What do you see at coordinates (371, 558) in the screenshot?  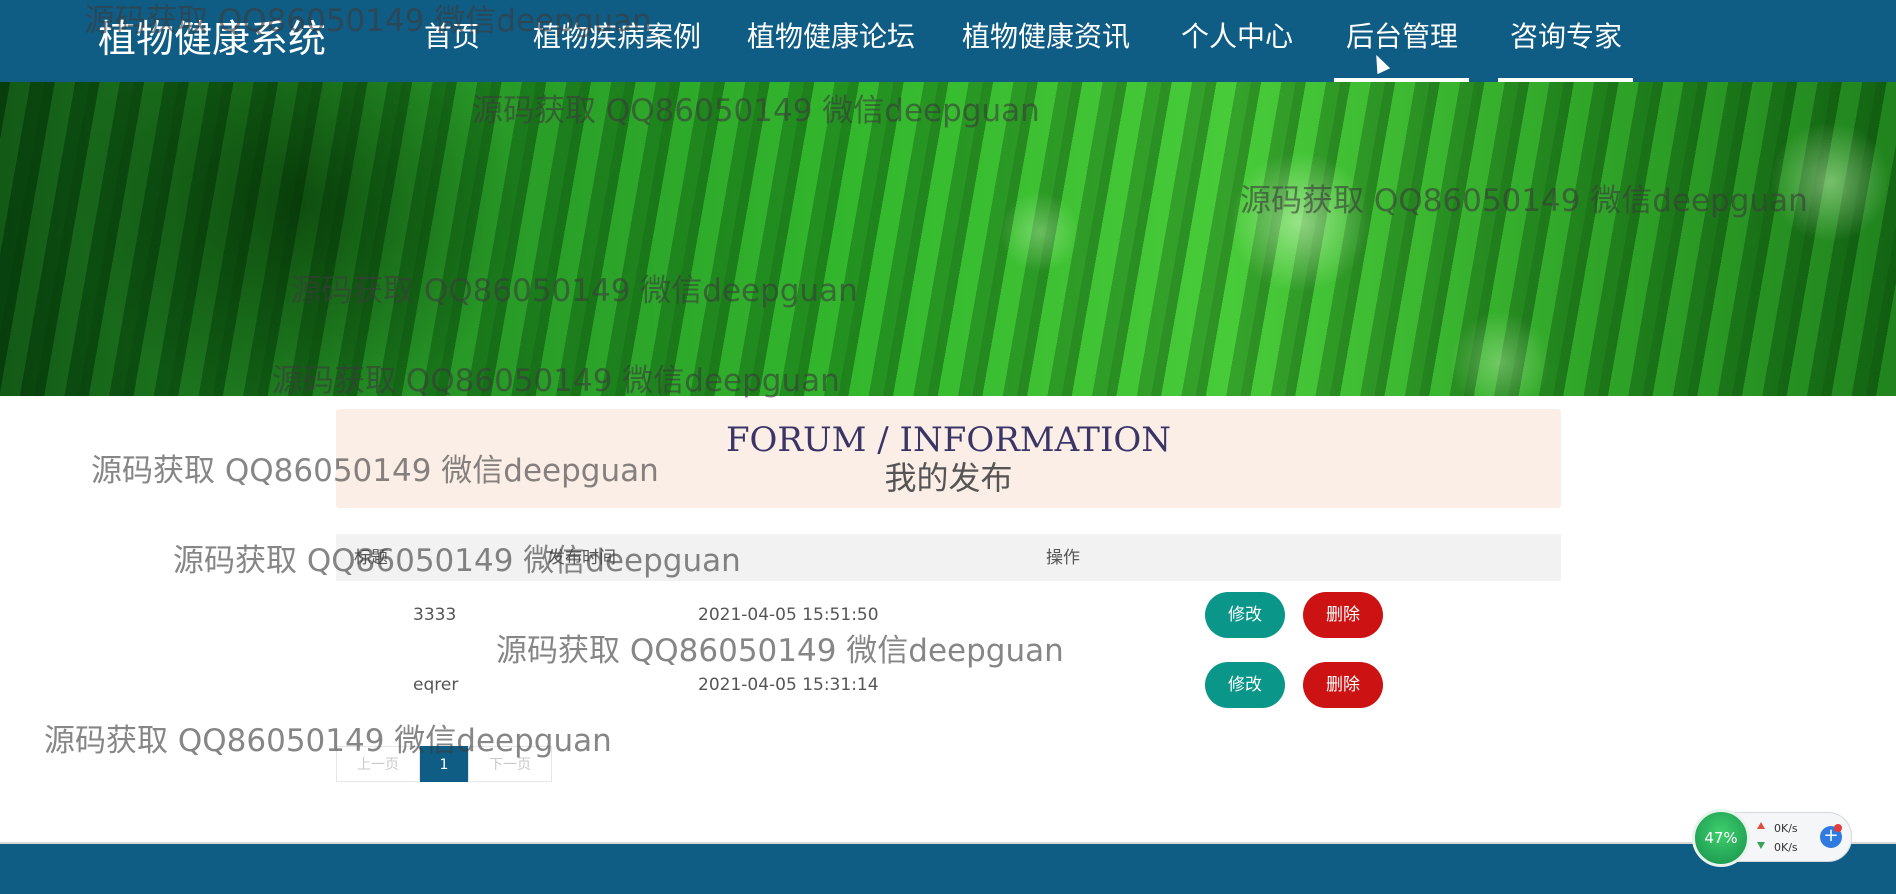 I see `column-title: 标题` at bounding box center [371, 558].